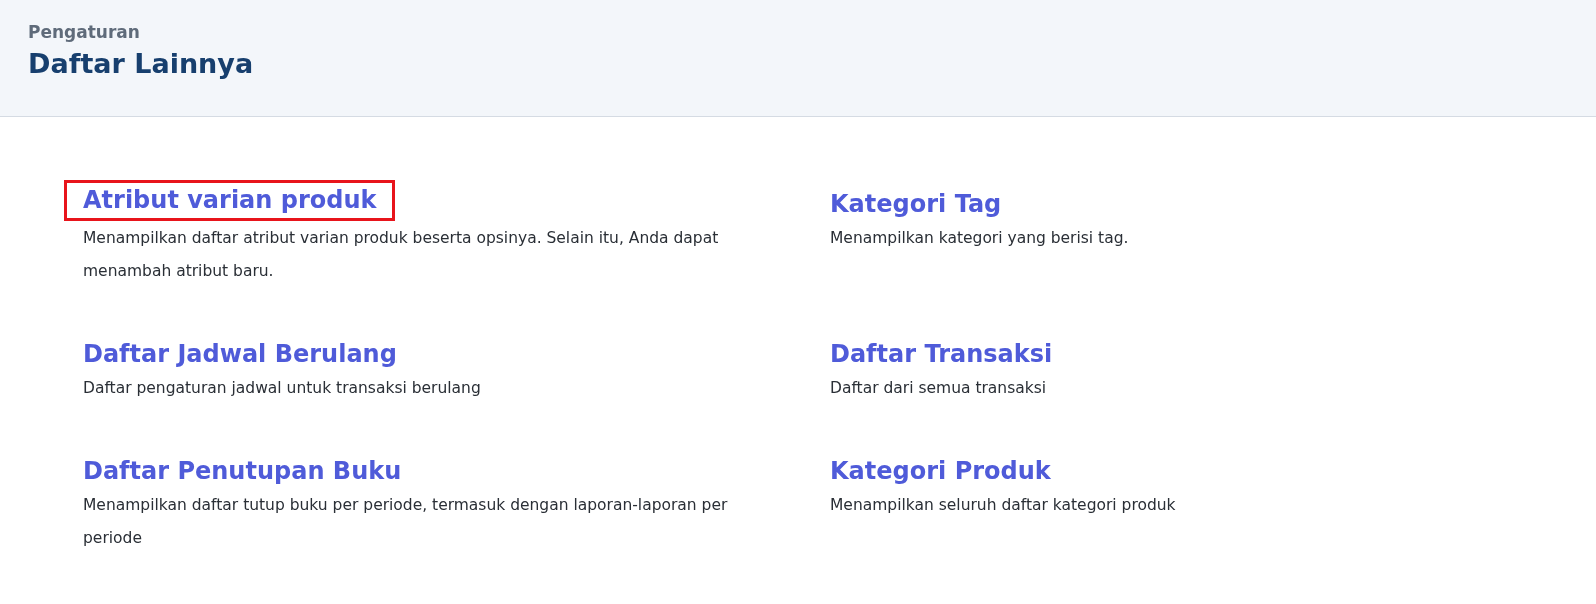  Describe the element at coordinates (1003, 505) in the screenshot. I see `link-description: Menampilkan seluruh daftar kategori produk` at that location.